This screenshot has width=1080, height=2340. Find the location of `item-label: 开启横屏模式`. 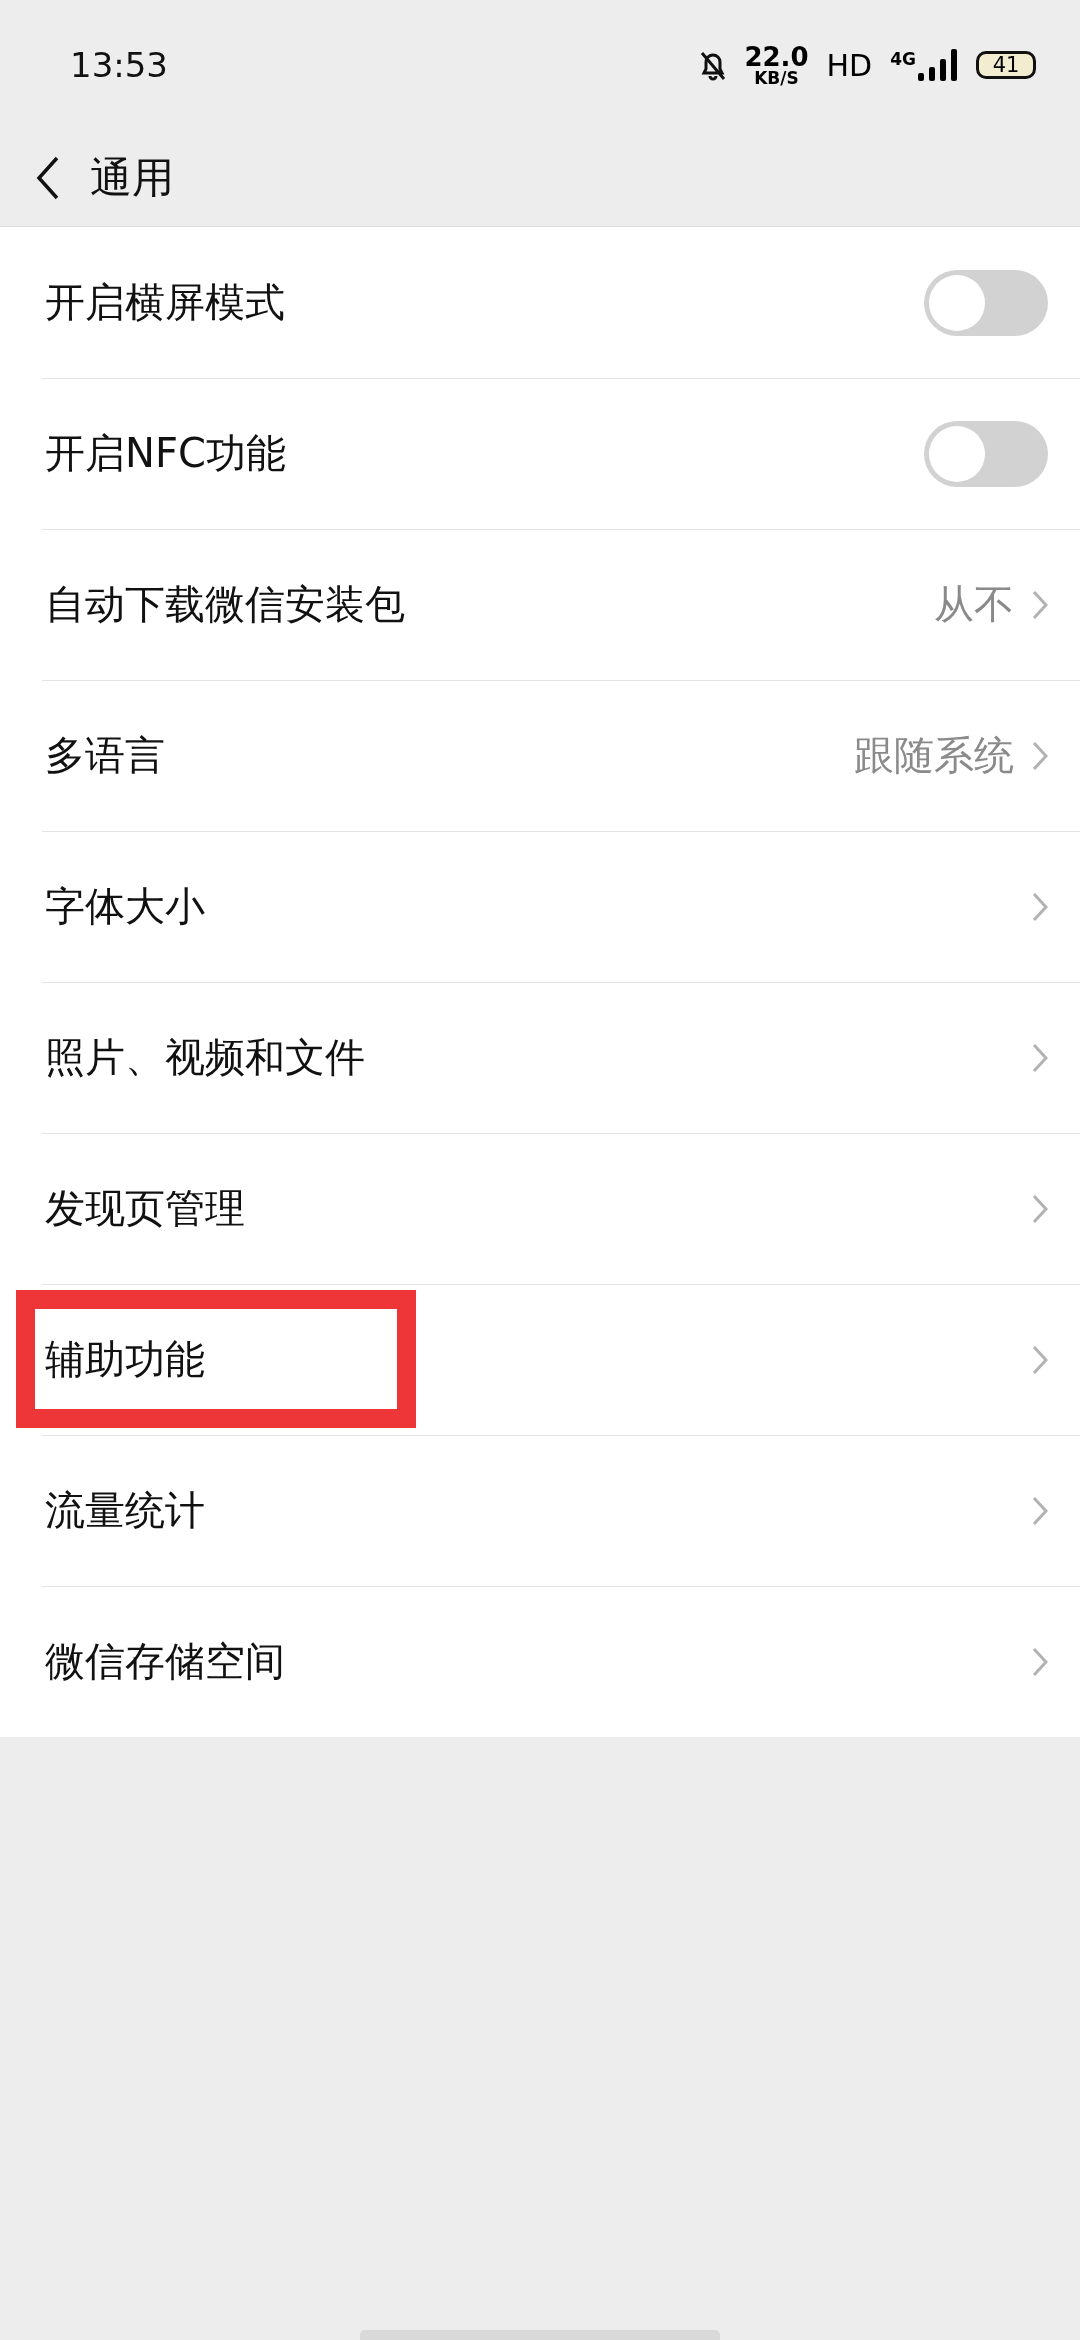

item-label: 开启横屏模式 is located at coordinates (165, 302).